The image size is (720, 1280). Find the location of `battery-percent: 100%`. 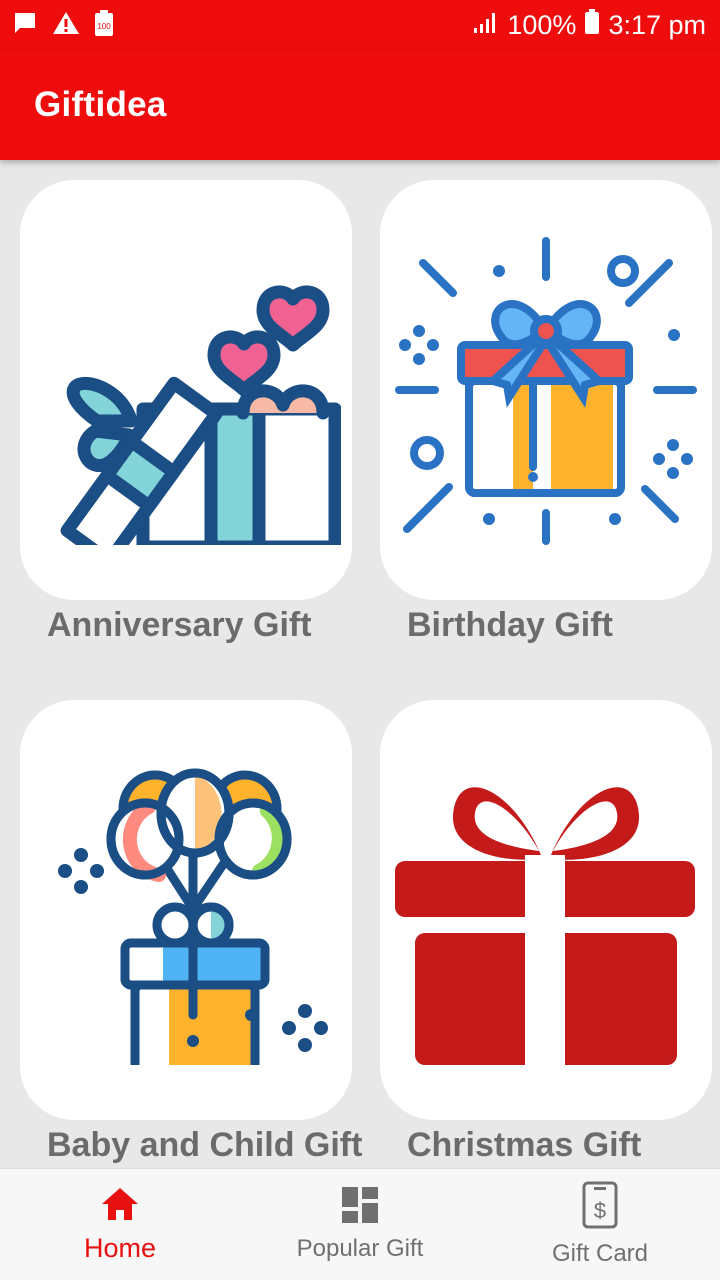

battery-percent: 100% is located at coordinates (542, 24).